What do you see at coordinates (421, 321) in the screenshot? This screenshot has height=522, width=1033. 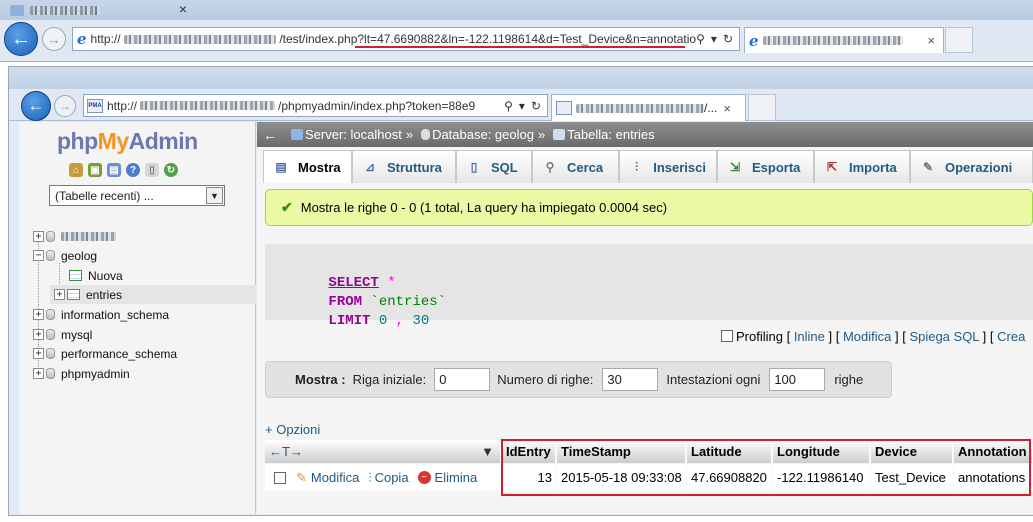 I see `sql-count: 30` at bounding box center [421, 321].